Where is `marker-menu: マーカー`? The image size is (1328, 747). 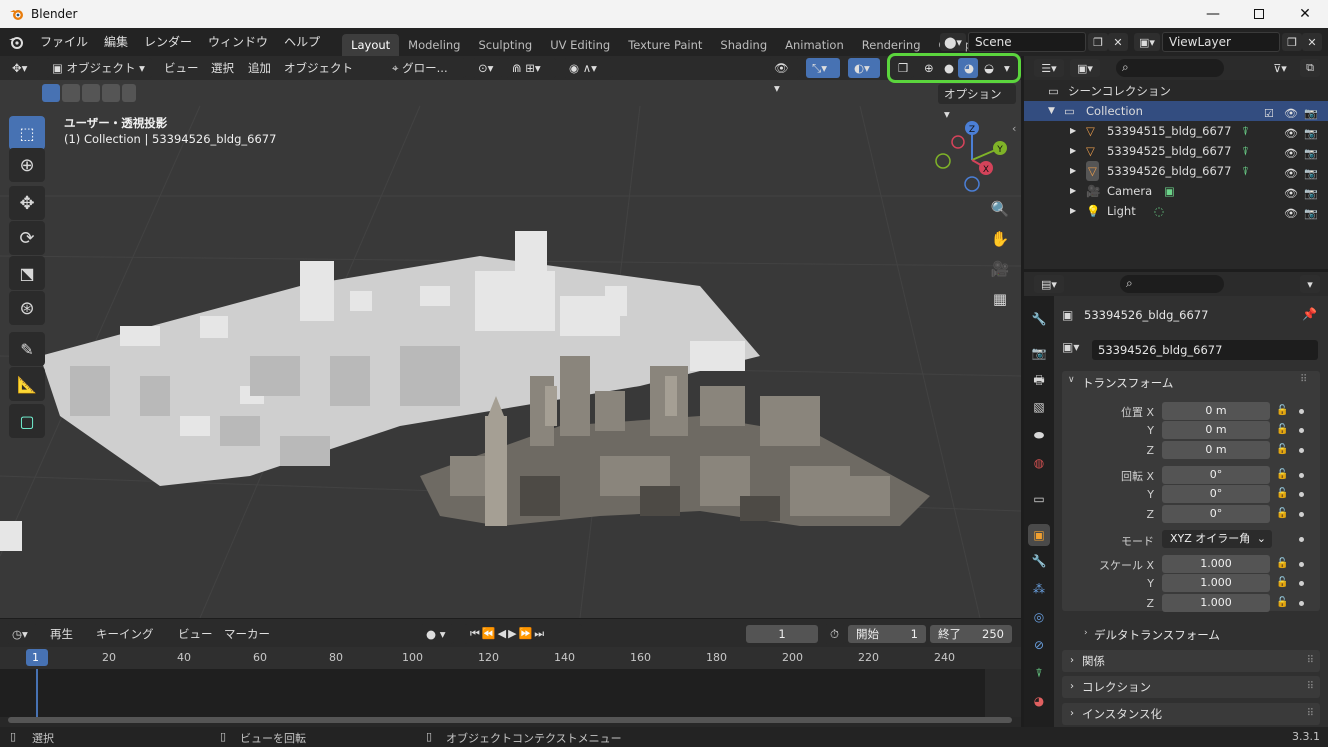 marker-menu: マーカー is located at coordinates (247, 634).